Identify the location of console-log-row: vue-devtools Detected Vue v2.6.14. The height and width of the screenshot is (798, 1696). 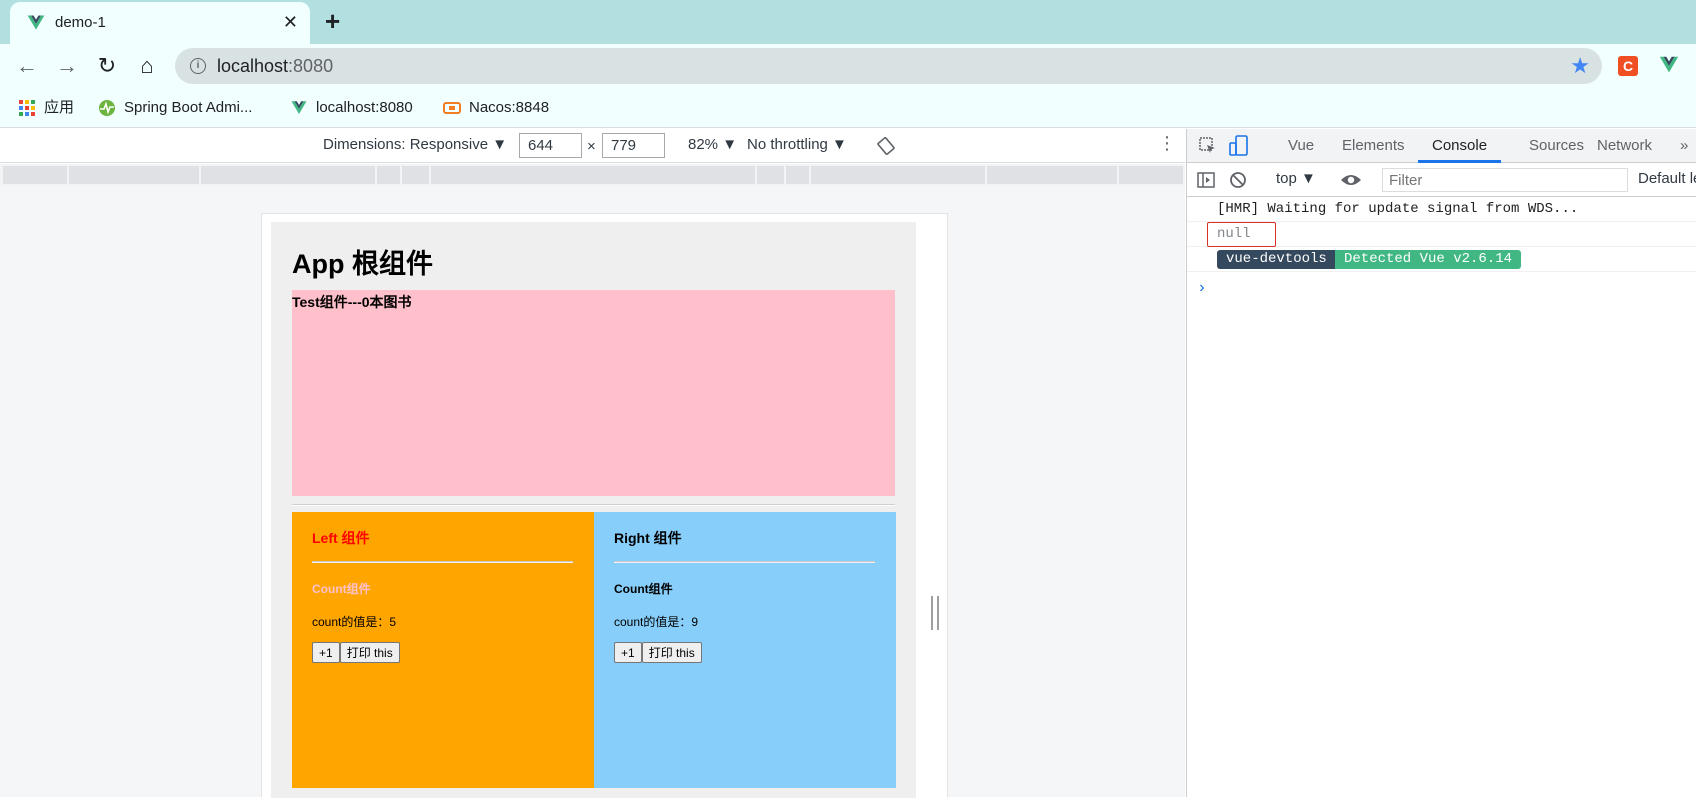
(1441, 259).